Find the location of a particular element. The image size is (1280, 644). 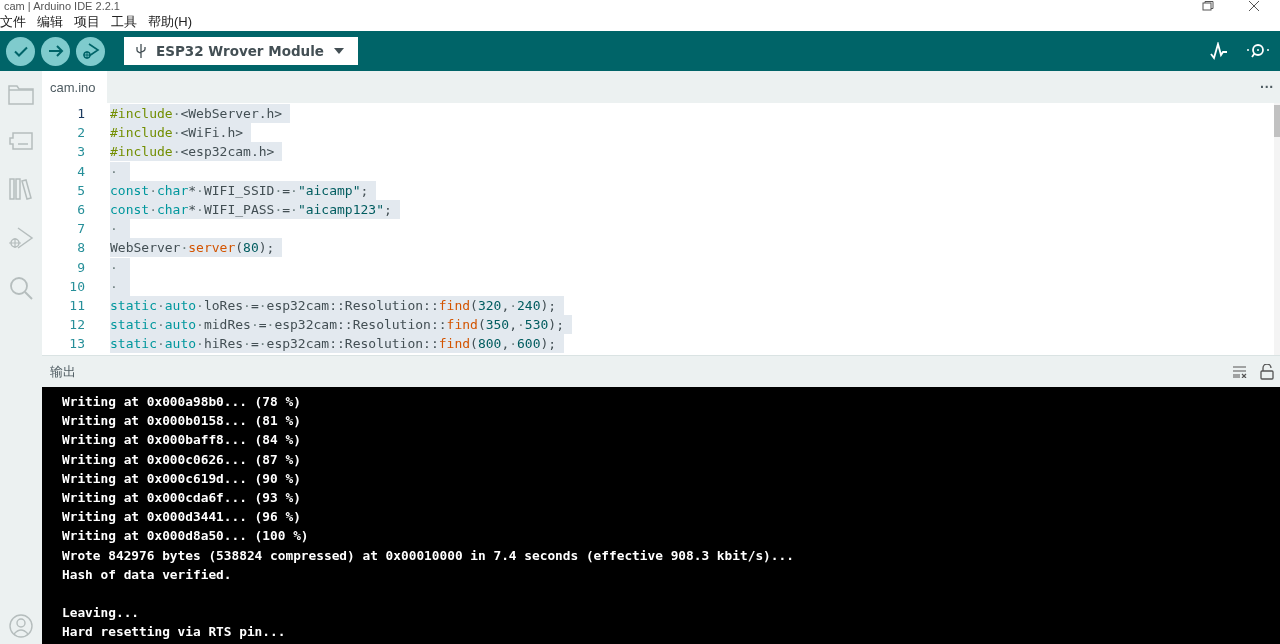

line-number: 12 is located at coordinates (77, 325).